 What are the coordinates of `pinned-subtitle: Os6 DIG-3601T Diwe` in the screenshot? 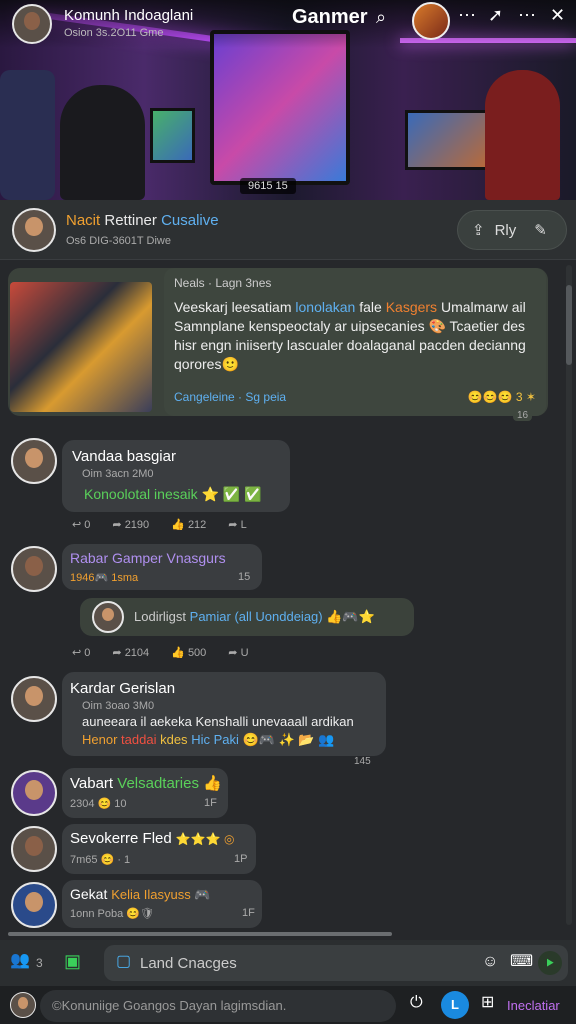 It's located at (118, 241).